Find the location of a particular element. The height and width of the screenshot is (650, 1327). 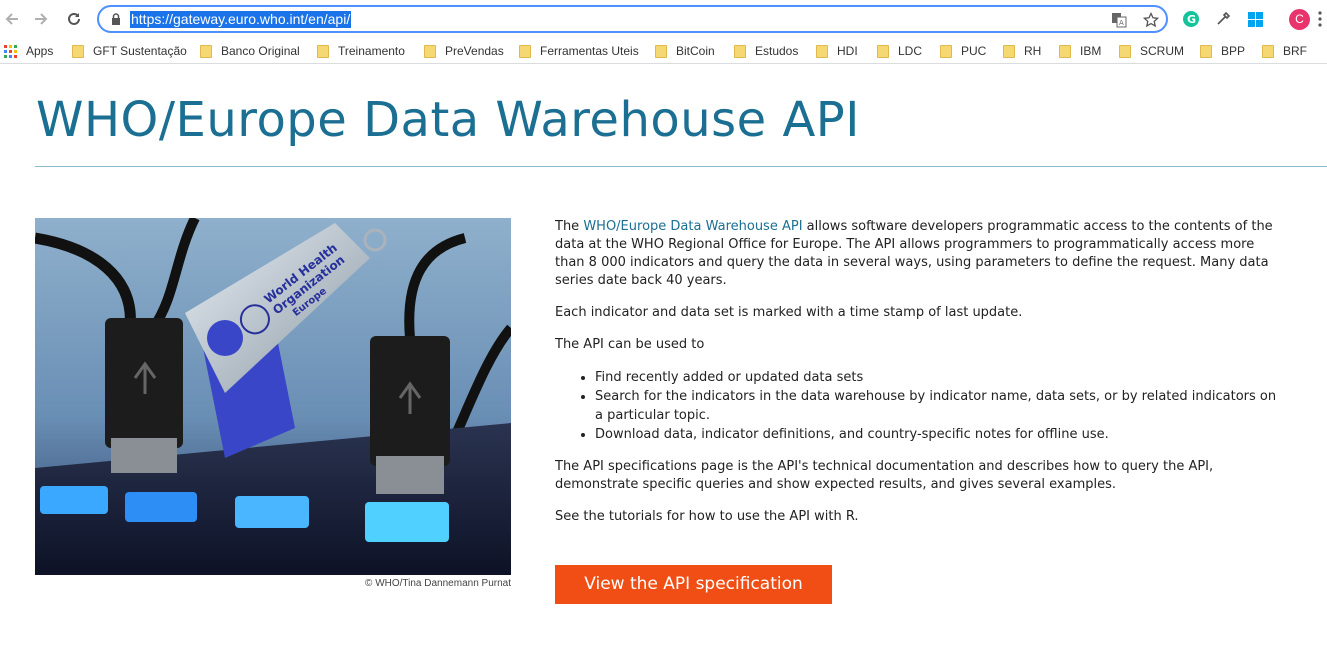

bookmark-label: Estudos is located at coordinates (777, 51).